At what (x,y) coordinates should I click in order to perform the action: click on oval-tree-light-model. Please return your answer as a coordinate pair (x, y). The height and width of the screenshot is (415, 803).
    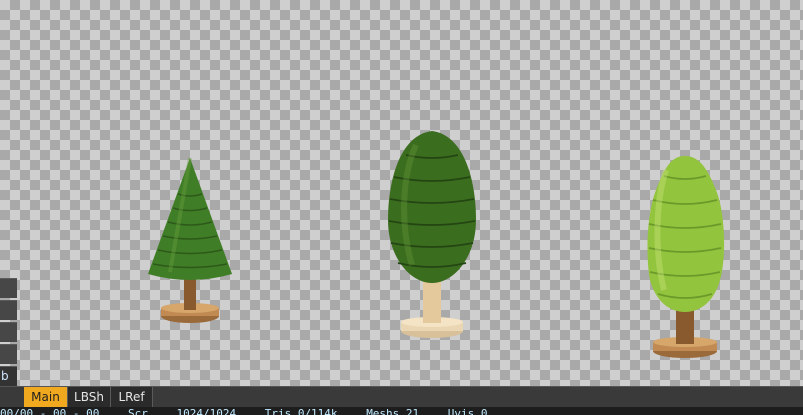
    Looking at the image, I should click on (687, 257).